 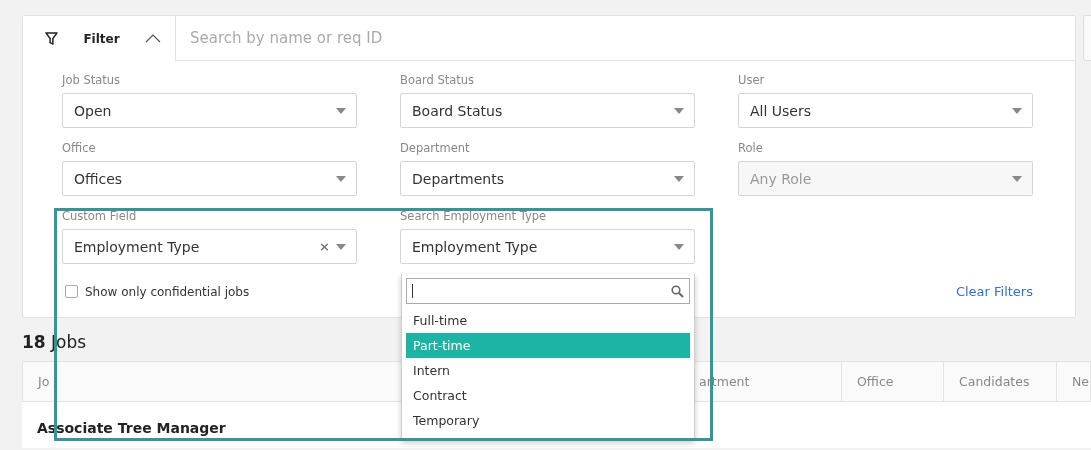 What do you see at coordinates (752, 80) in the screenshot?
I see `field-label: User` at bounding box center [752, 80].